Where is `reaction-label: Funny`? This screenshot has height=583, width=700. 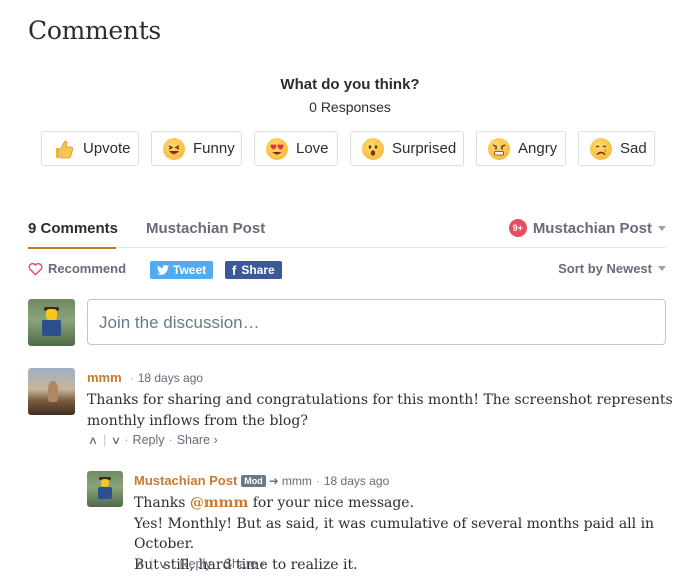 reaction-label: Funny is located at coordinates (214, 148).